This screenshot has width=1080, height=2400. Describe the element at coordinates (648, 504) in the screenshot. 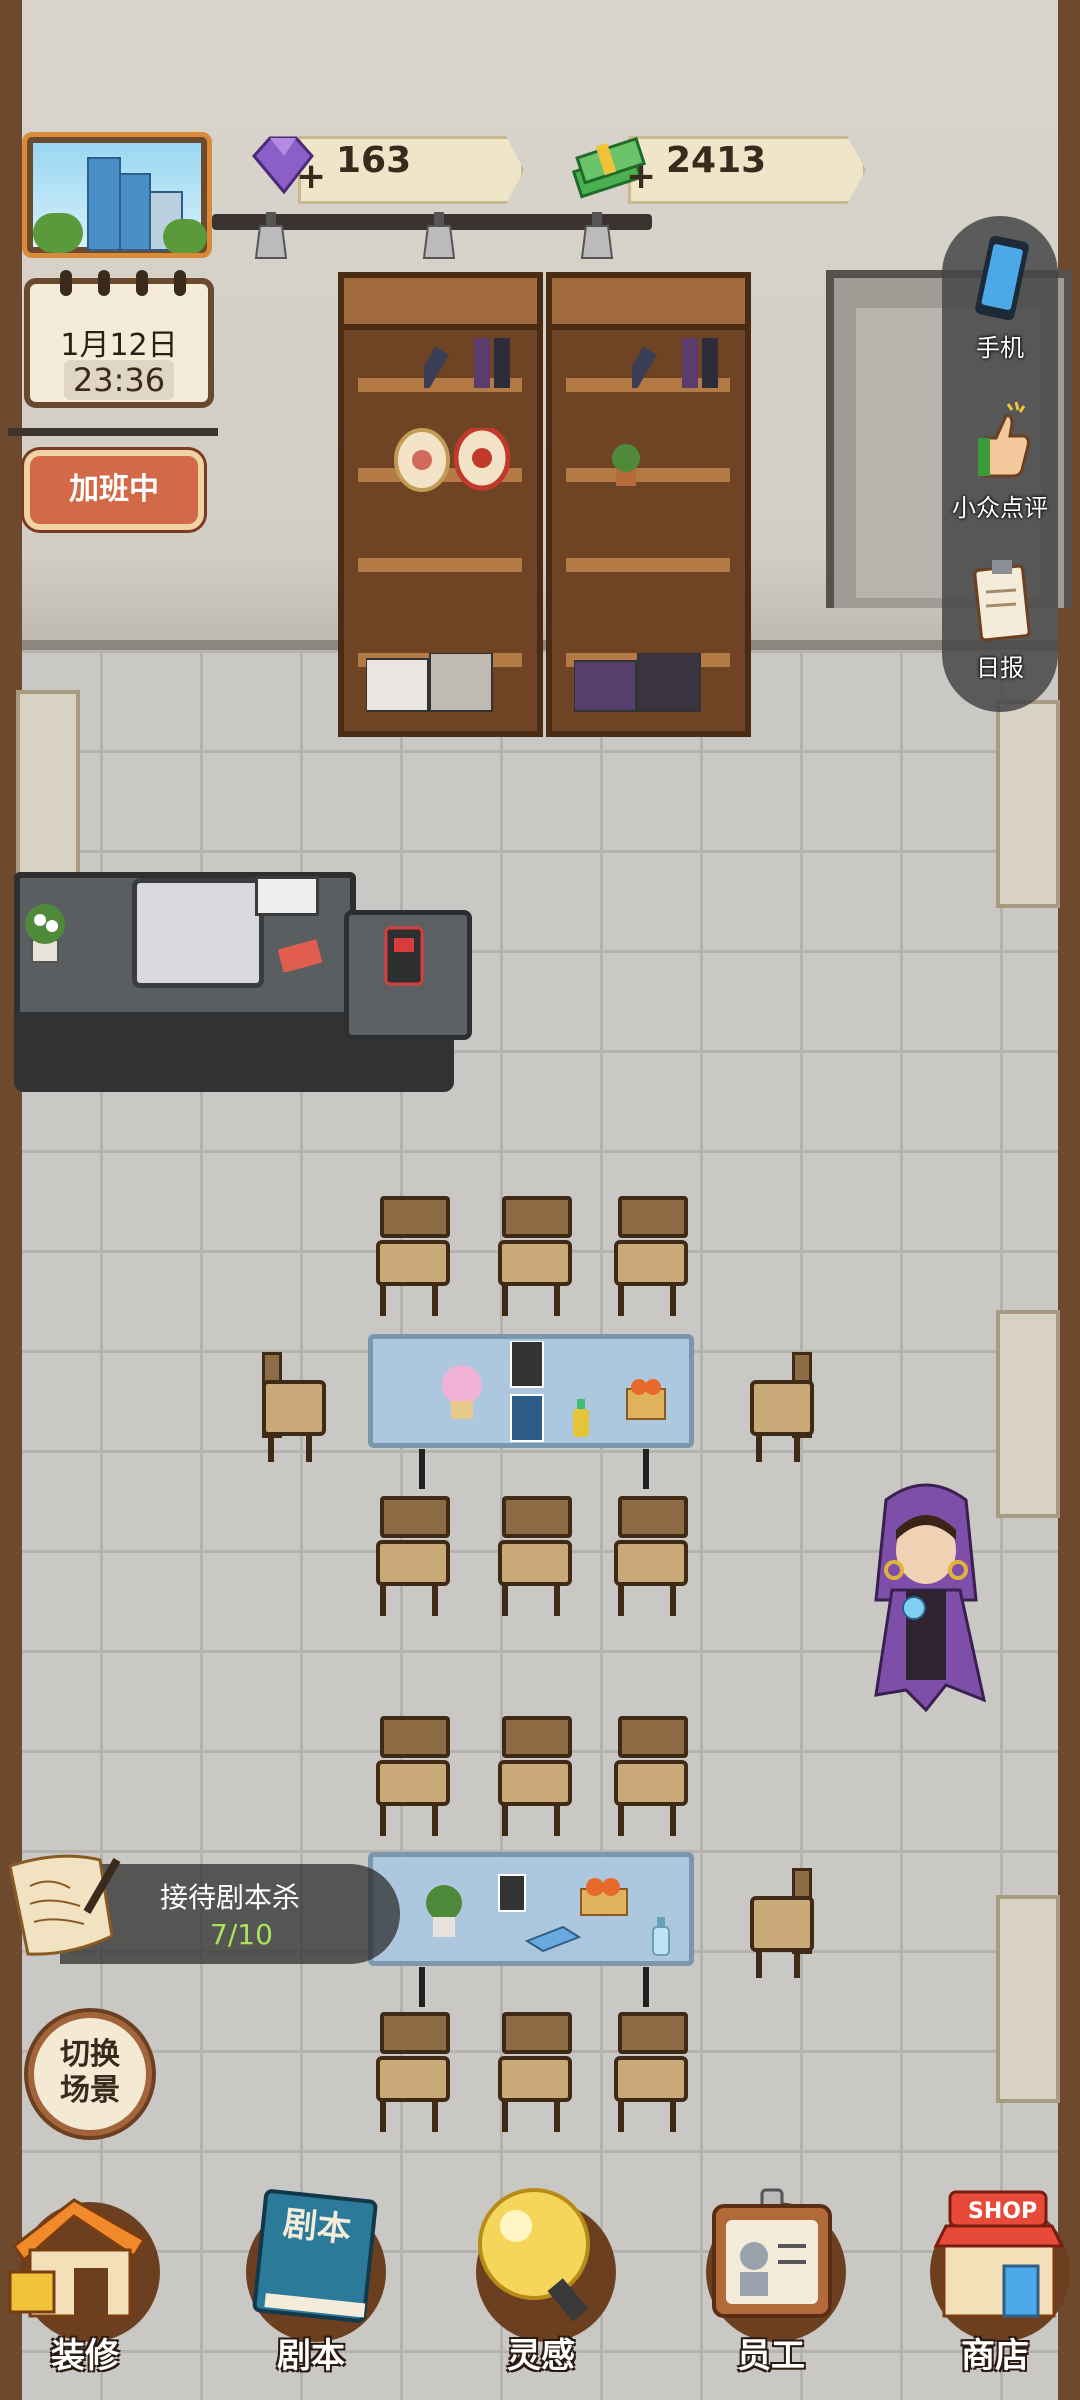

I see `bookshelf-right` at that location.